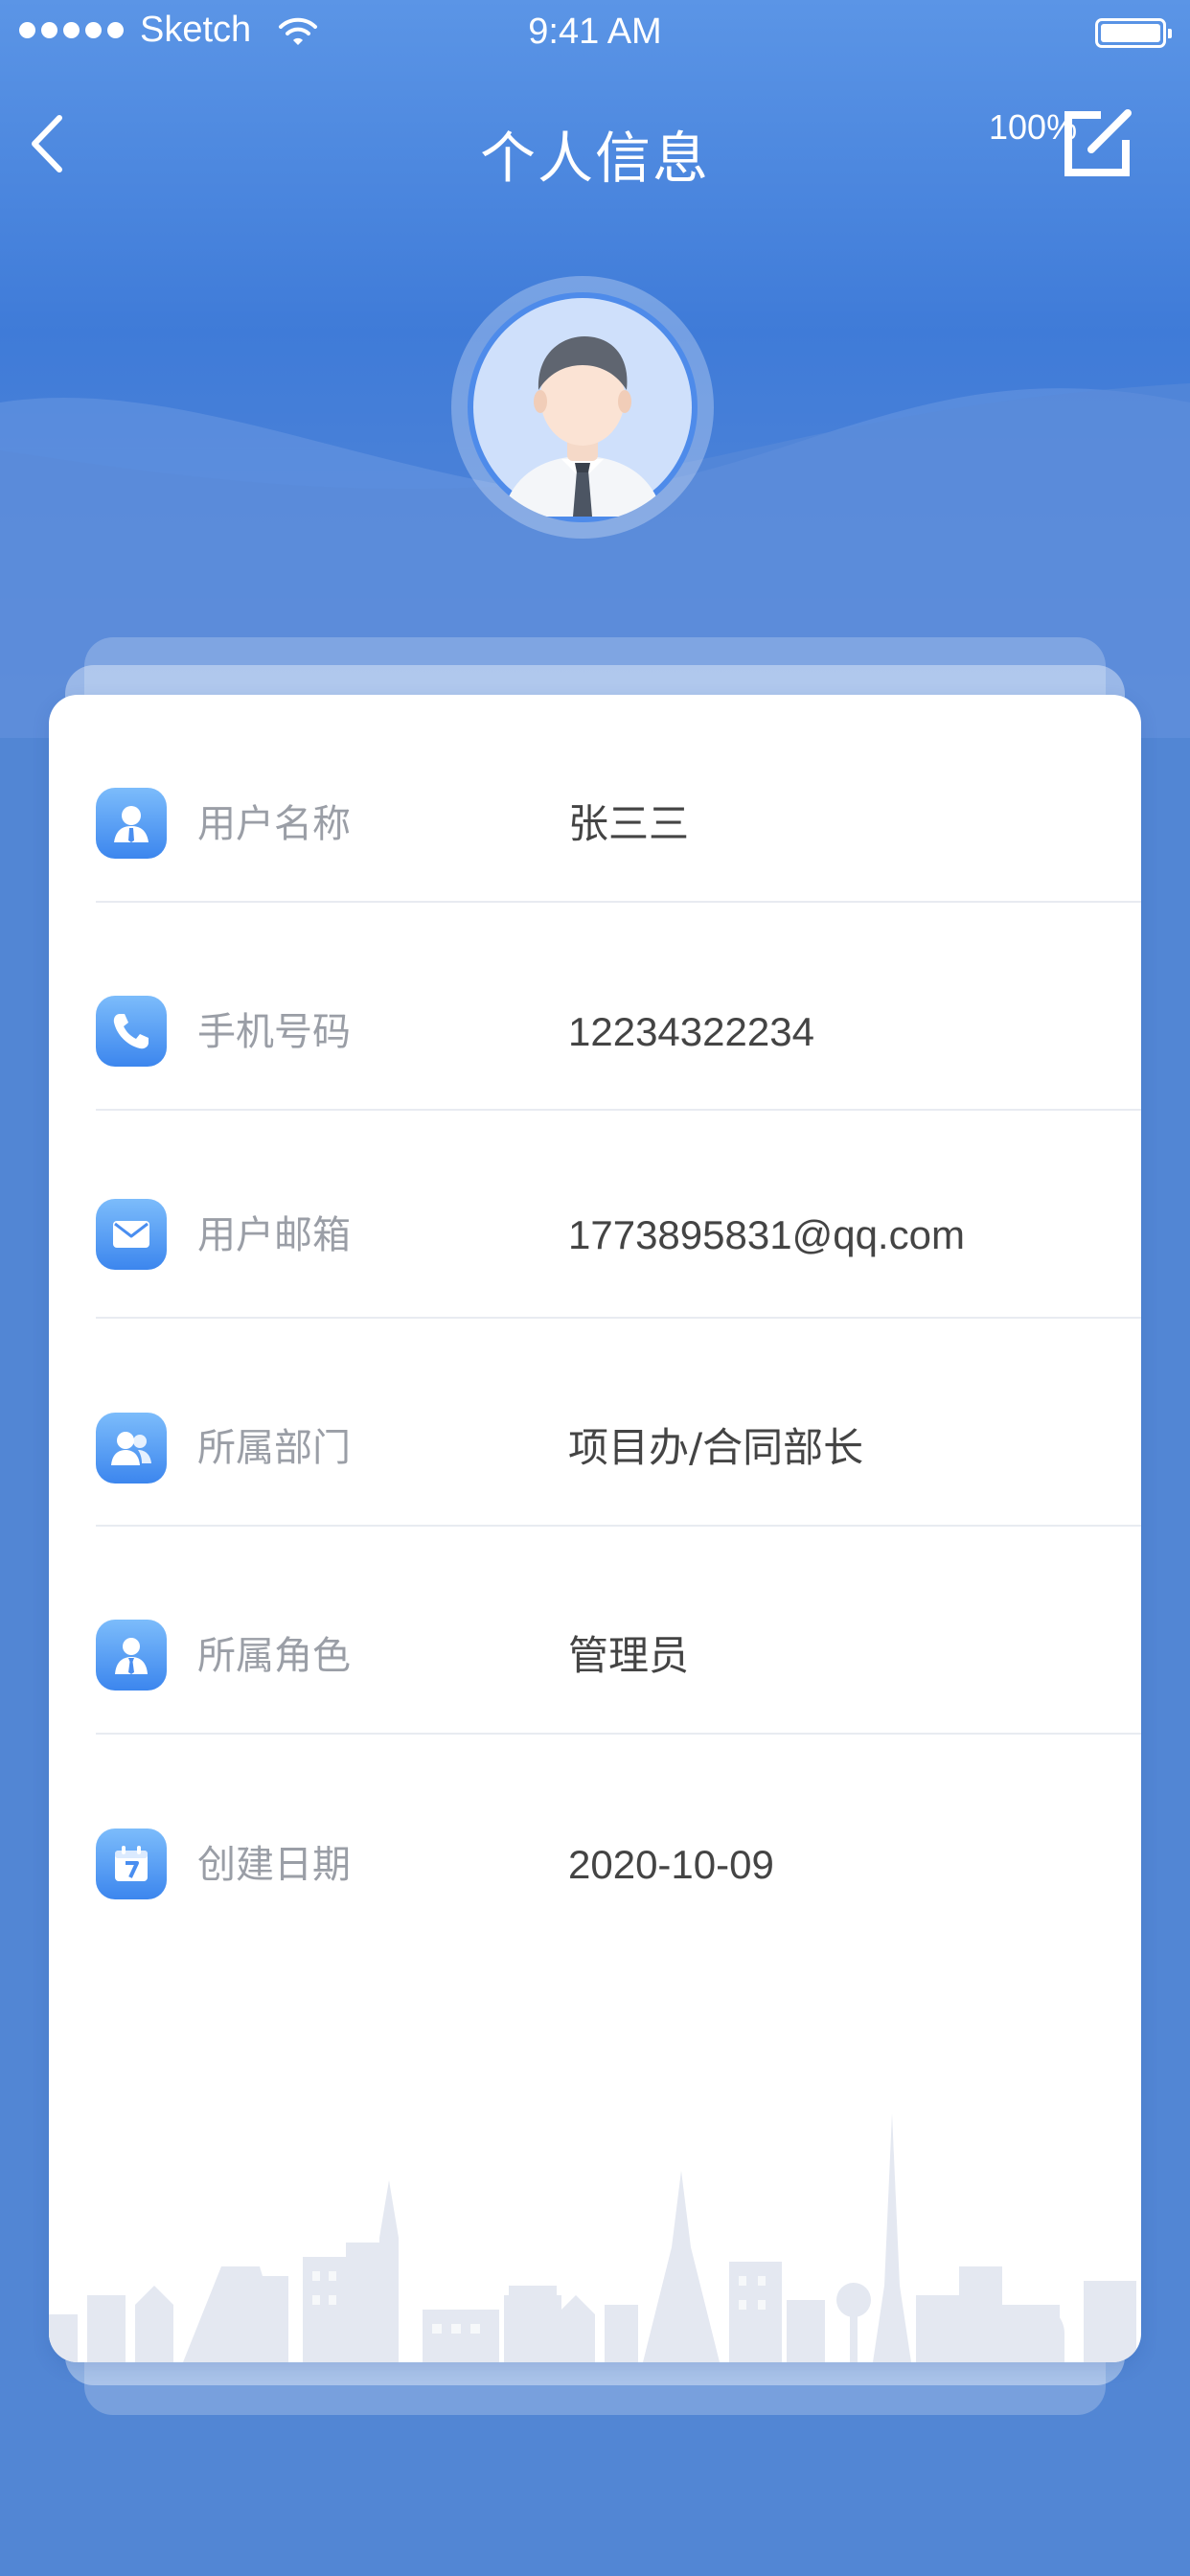  Describe the element at coordinates (274, 1032) in the screenshot. I see `row-label: 手机号码` at that location.